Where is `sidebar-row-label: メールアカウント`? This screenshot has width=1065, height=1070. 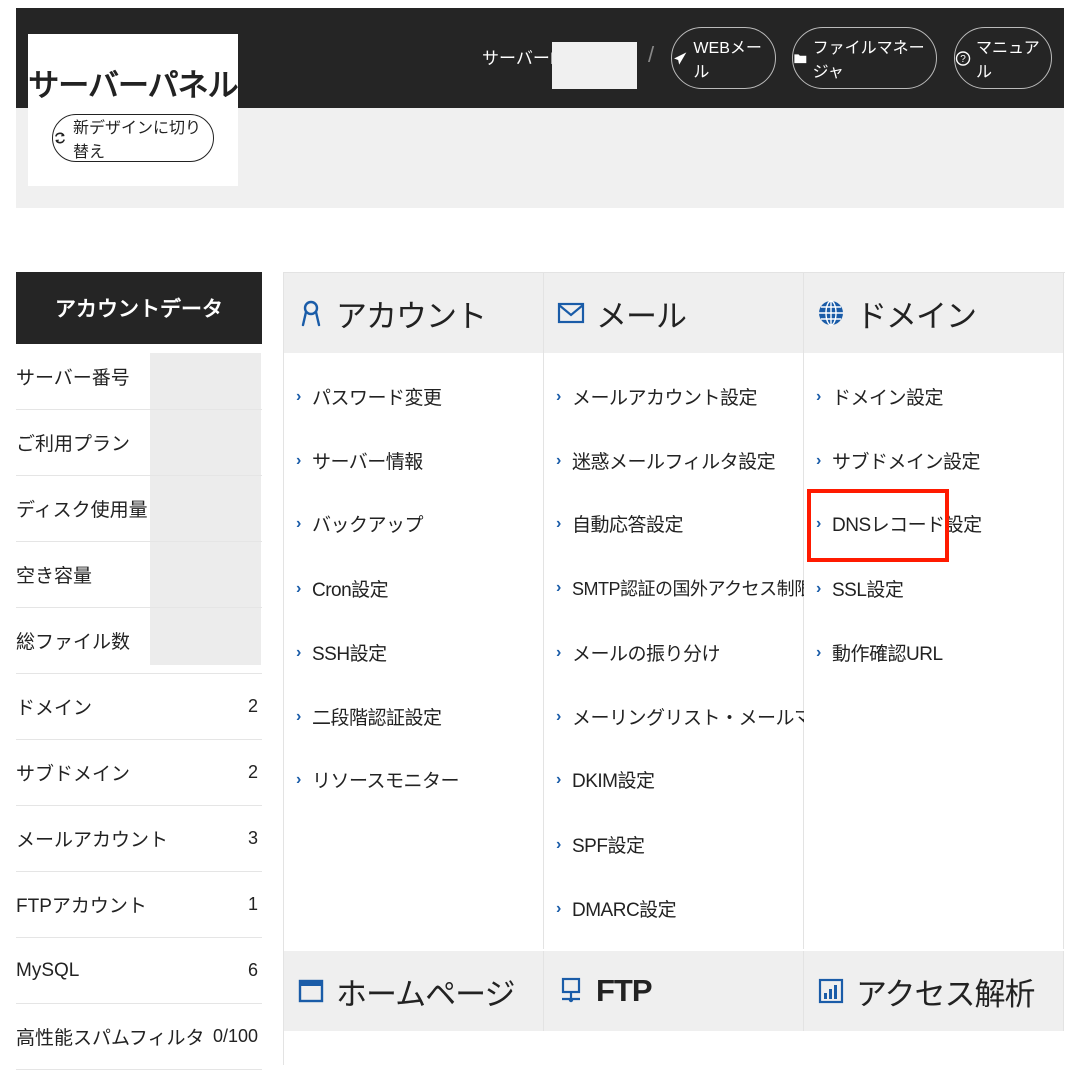
sidebar-row-label: メールアカウント is located at coordinates (92, 840).